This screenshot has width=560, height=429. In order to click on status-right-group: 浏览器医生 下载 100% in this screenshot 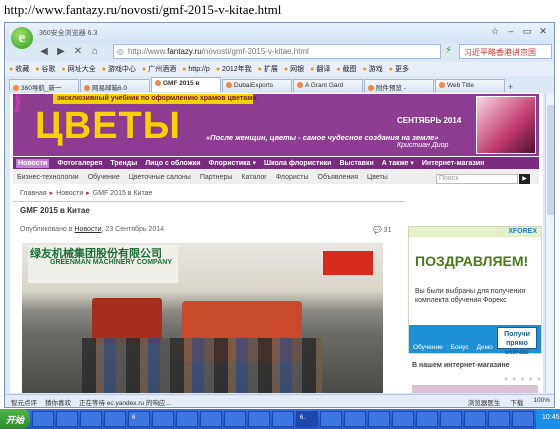, I will do `click(511, 402)`.